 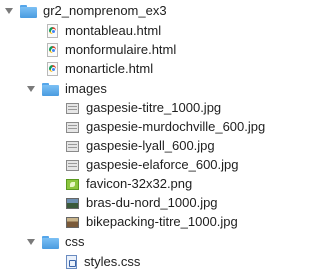 What do you see at coordinates (139, 183) in the screenshot?
I see `file-label: favicon-32x32.png` at bounding box center [139, 183].